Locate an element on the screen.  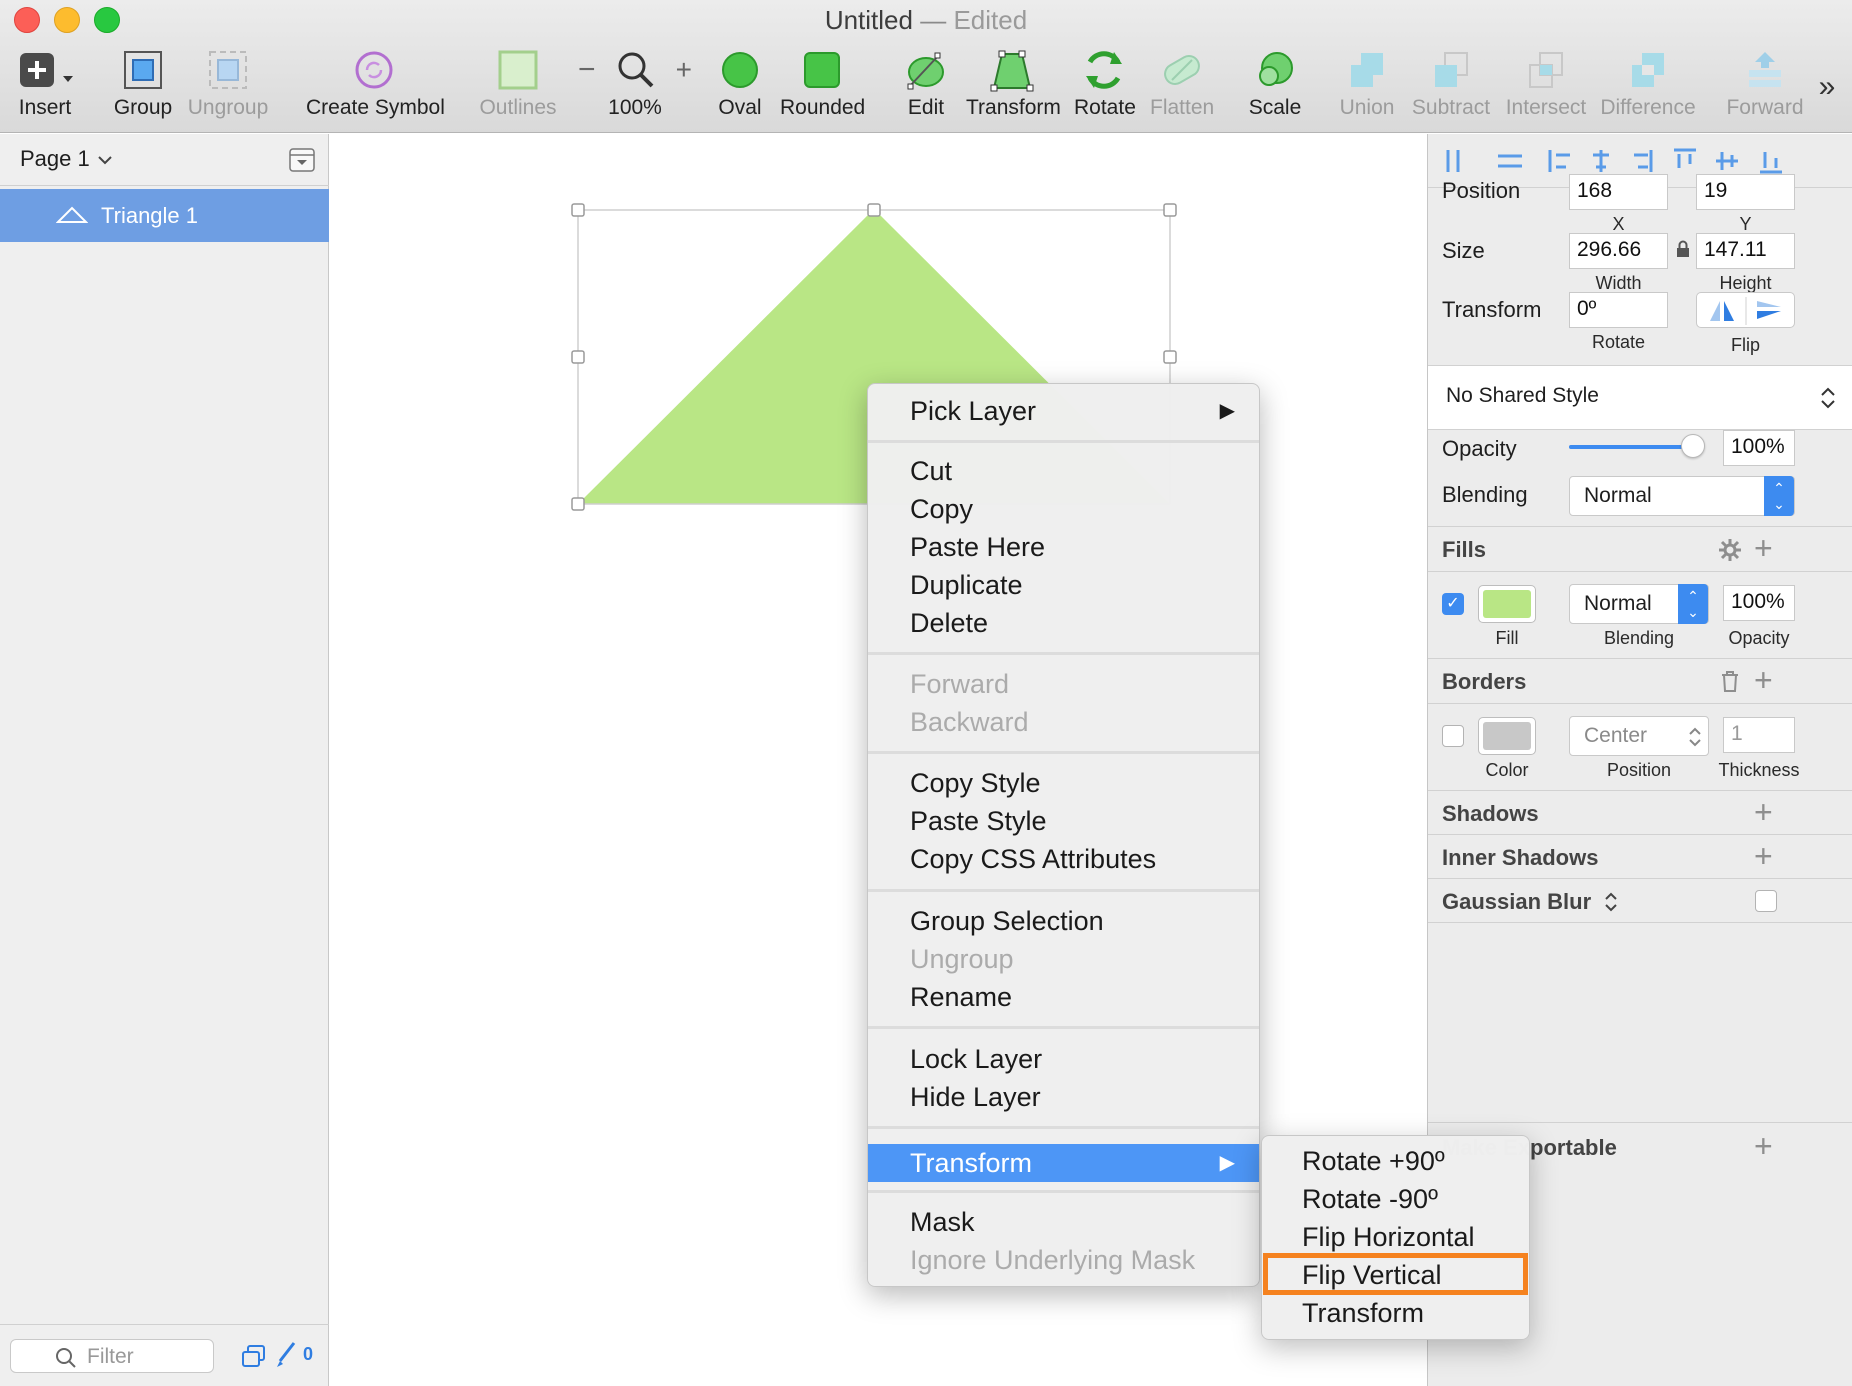
add-inner-shadow-button: + is located at coordinates (1763, 856).